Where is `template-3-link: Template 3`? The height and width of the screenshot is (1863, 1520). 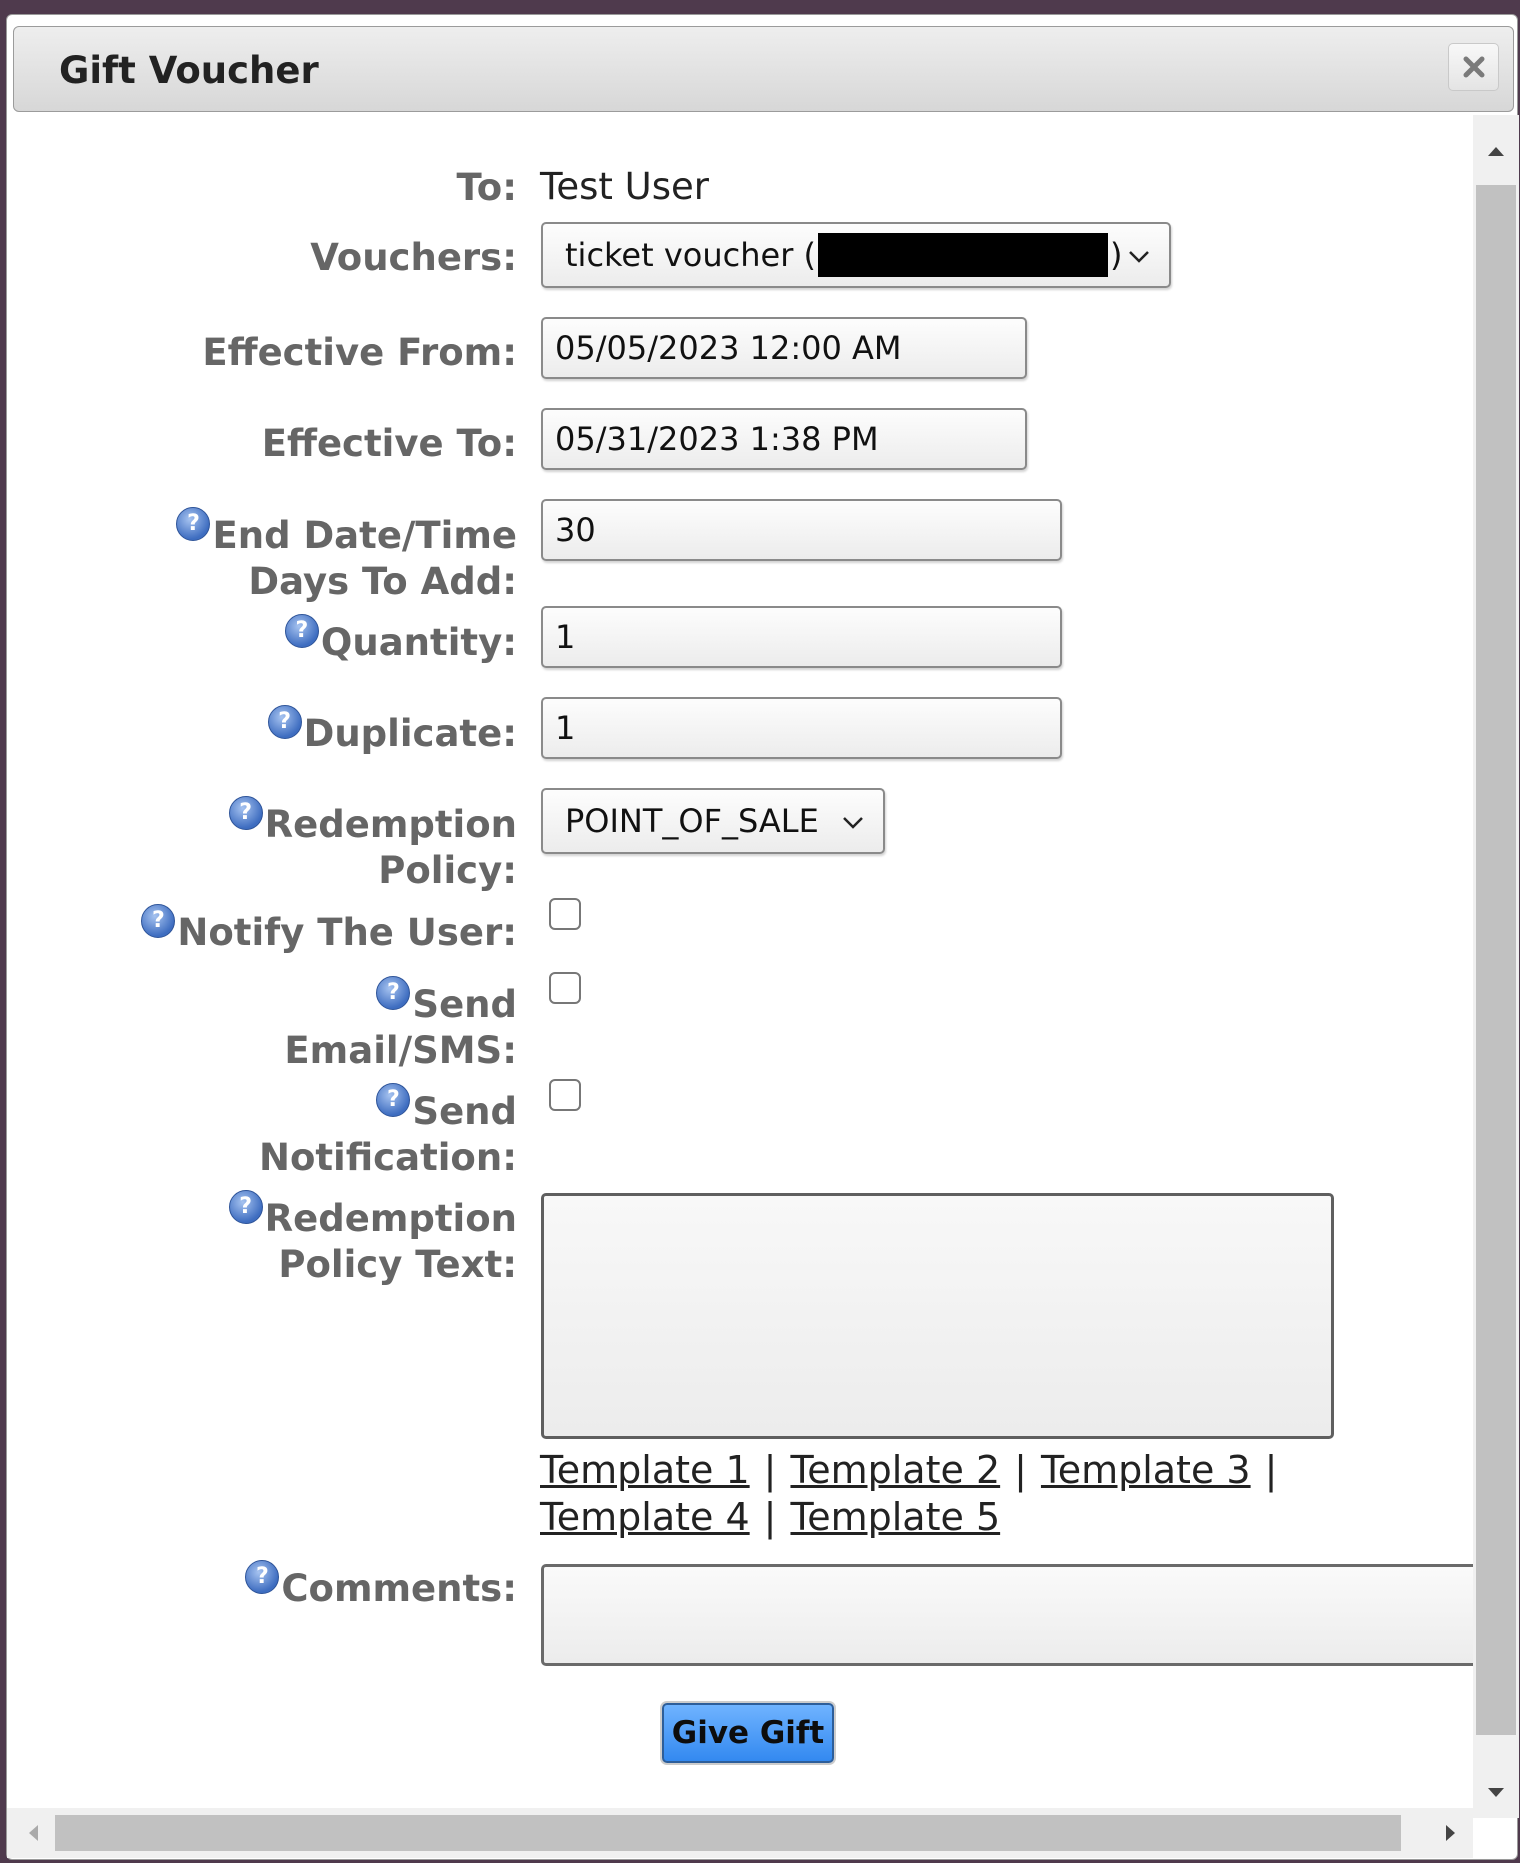
template-3-link: Template 3 is located at coordinates (1146, 1470).